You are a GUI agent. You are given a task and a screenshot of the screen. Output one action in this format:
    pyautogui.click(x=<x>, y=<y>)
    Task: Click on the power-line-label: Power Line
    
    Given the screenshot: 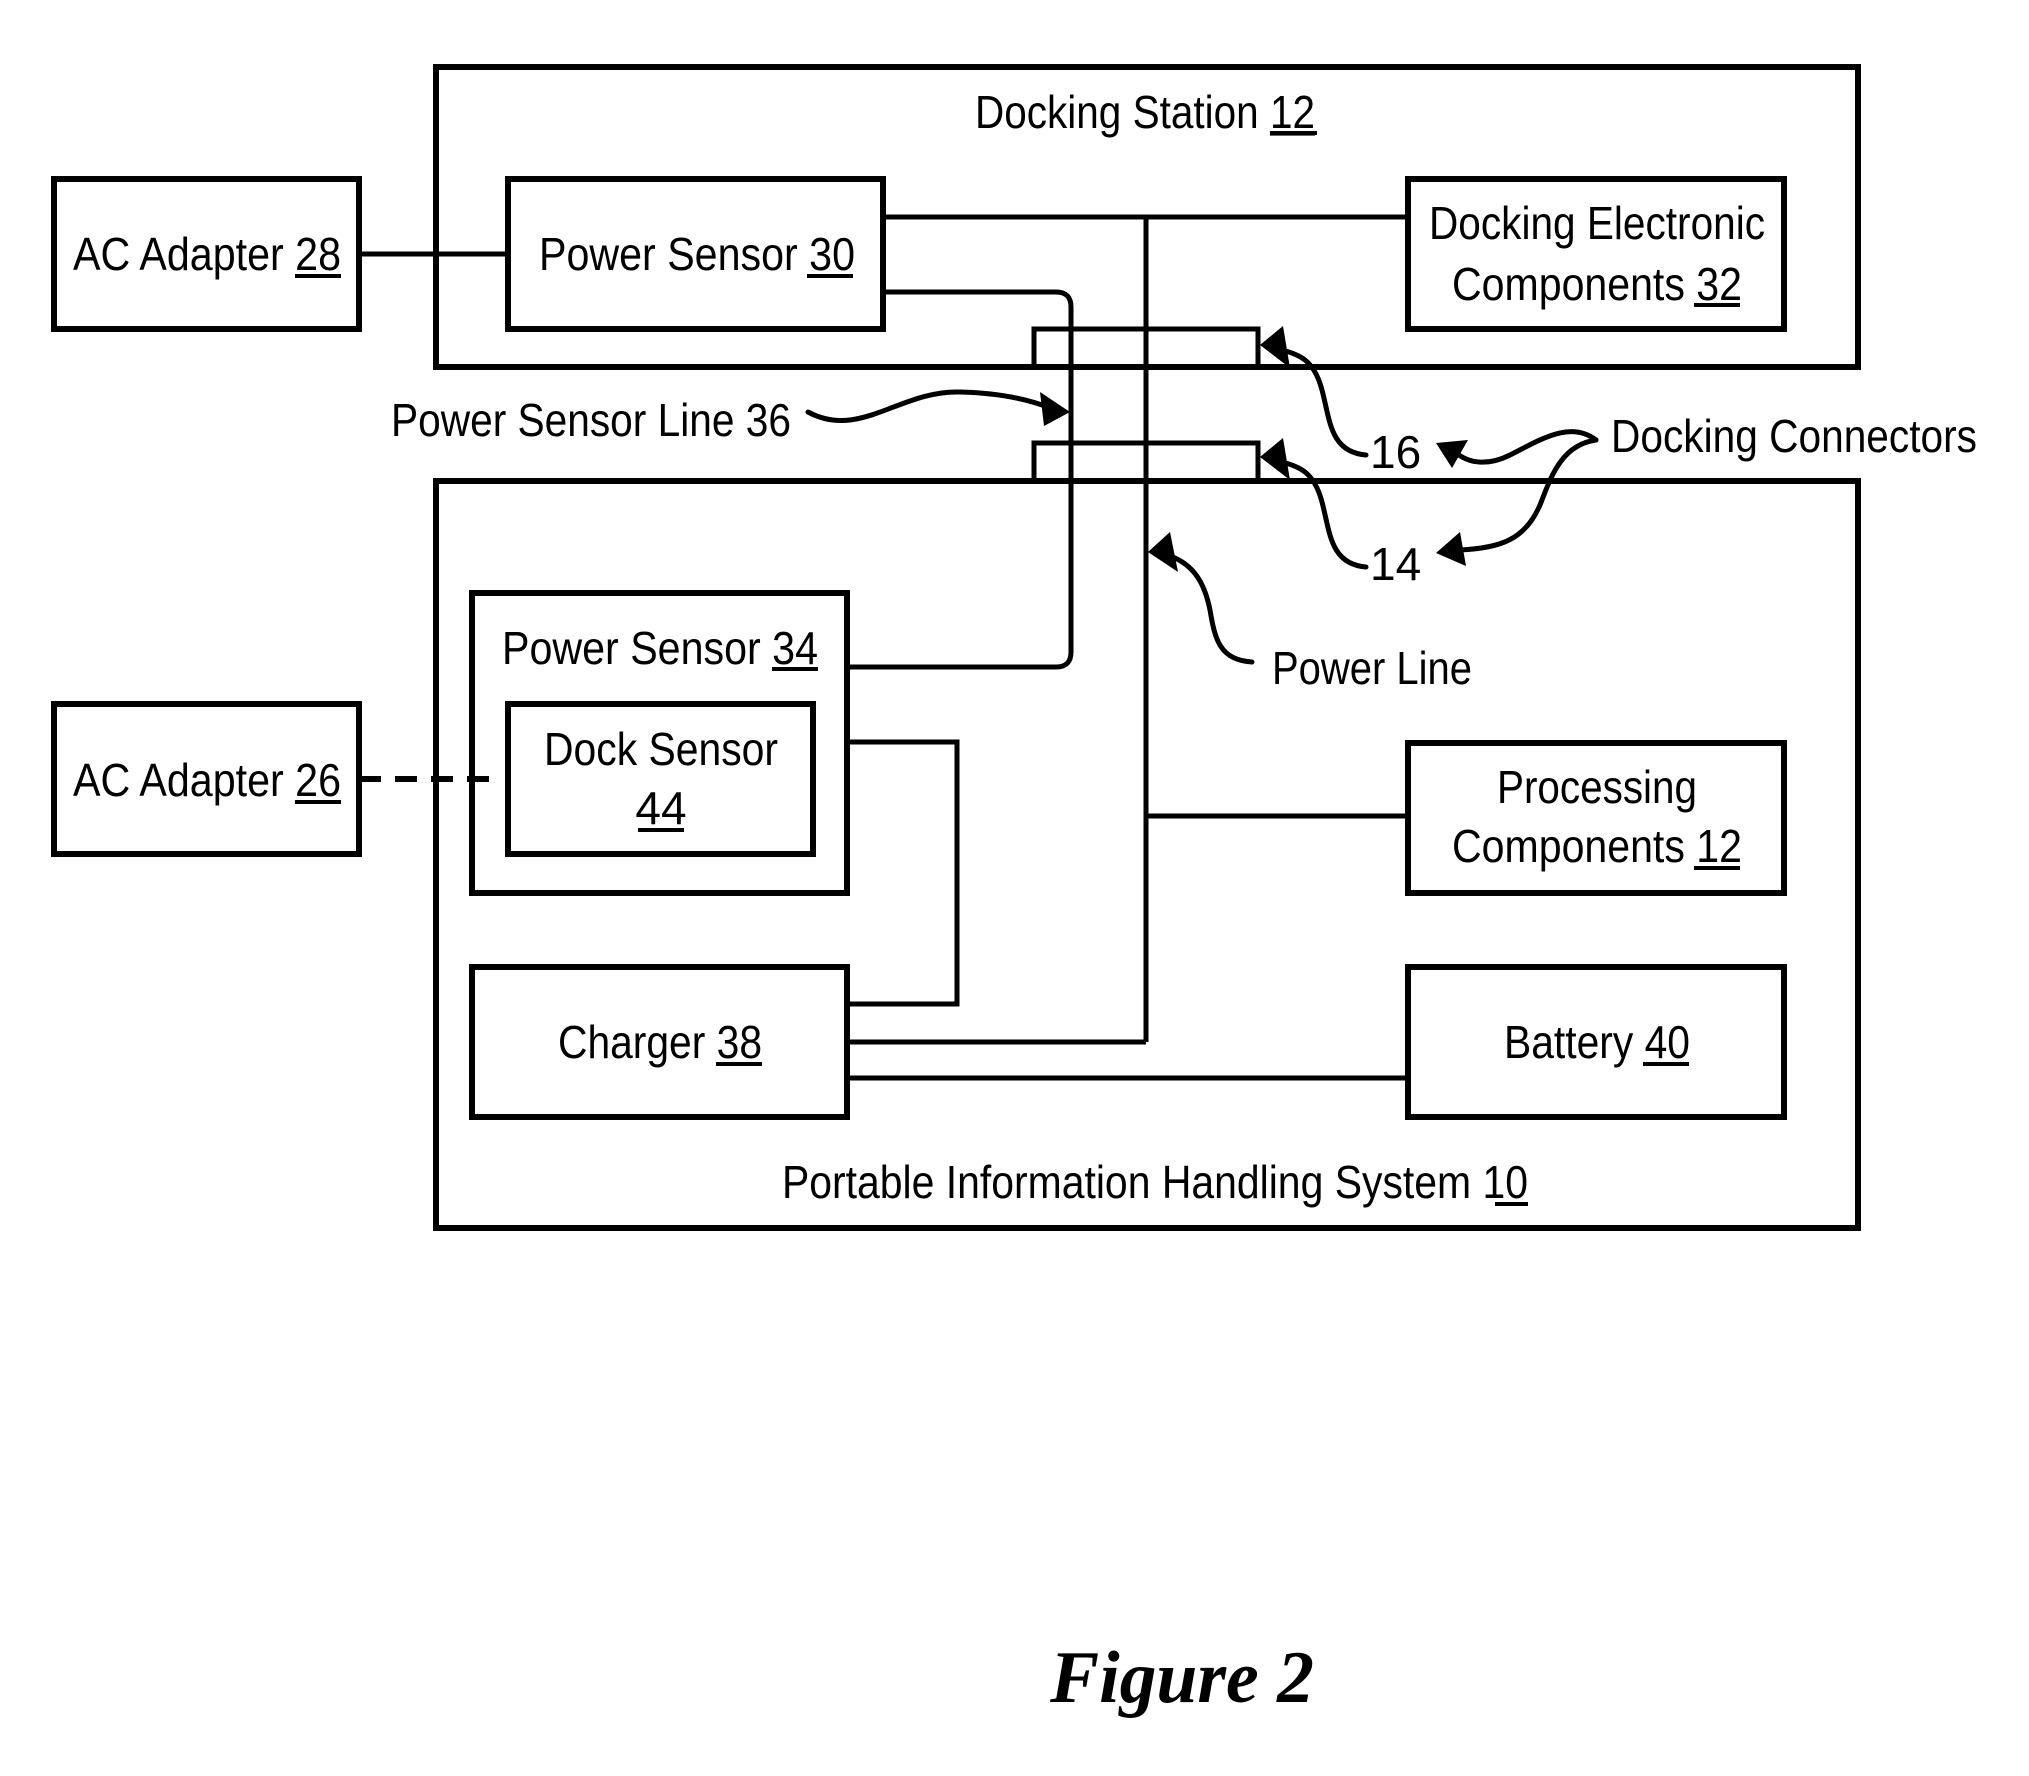 What is the action you would take?
    pyautogui.click(x=1372, y=668)
    